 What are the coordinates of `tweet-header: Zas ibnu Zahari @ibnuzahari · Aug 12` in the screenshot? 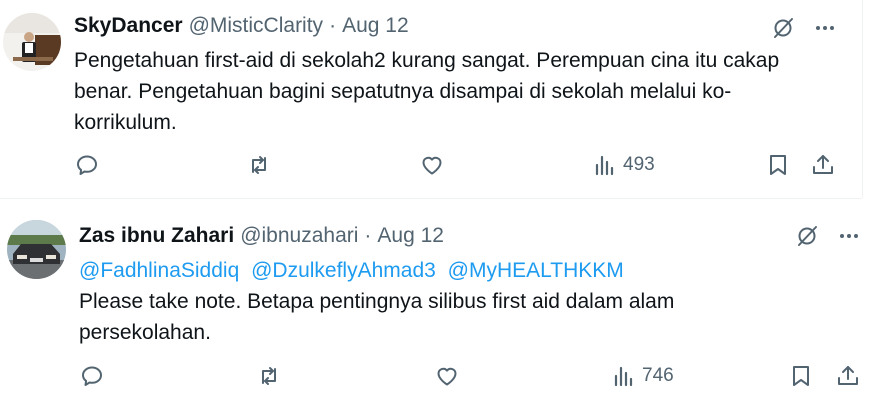 It's located at (261, 236).